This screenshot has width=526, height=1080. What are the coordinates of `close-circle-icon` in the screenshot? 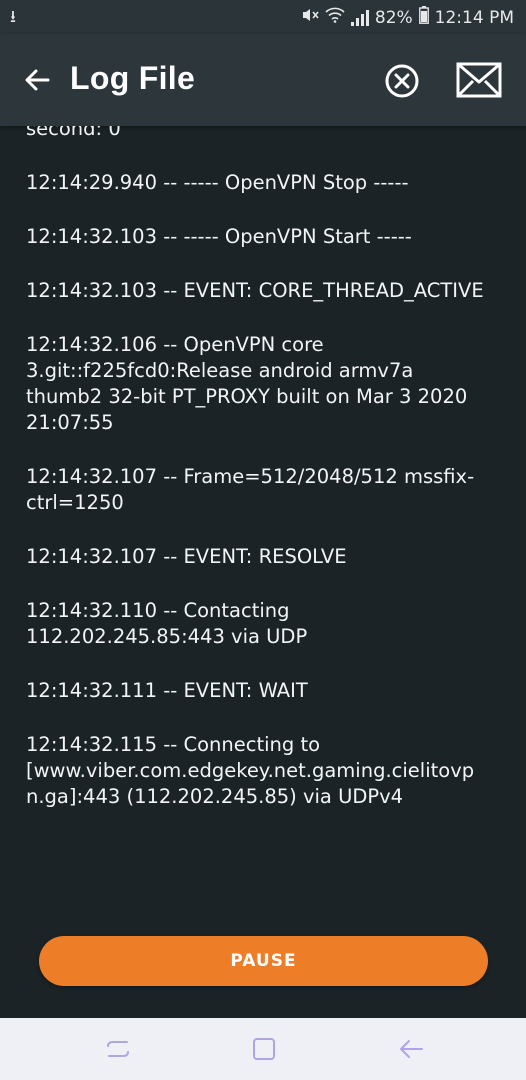 It's located at (402, 81).